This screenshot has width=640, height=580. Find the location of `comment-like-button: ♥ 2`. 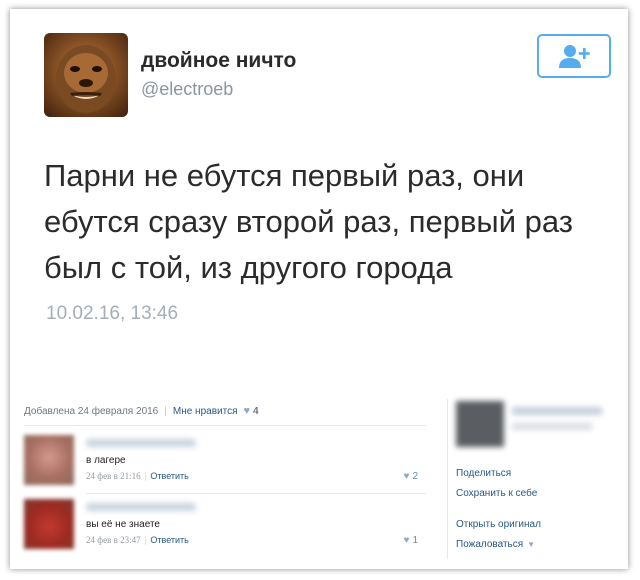

comment-like-button: ♥ 2 is located at coordinates (411, 476).